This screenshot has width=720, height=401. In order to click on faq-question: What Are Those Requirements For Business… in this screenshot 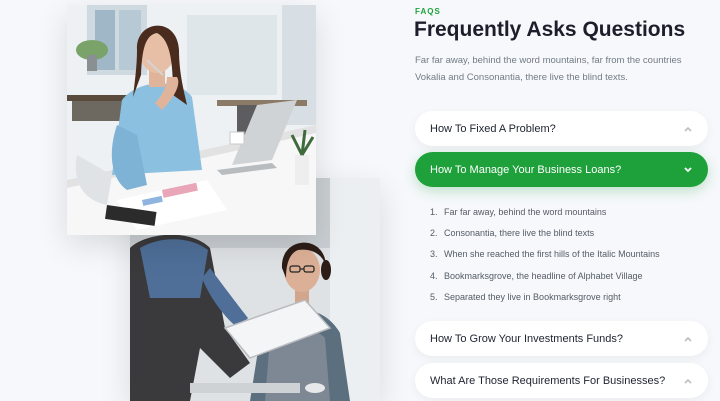, I will do `click(548, 380)`.